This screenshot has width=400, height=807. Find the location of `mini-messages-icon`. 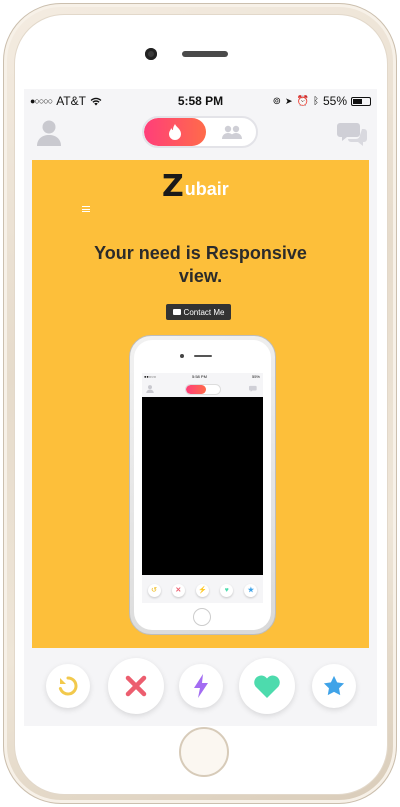

mini-messages-icon is located at coordinates (253, 388).